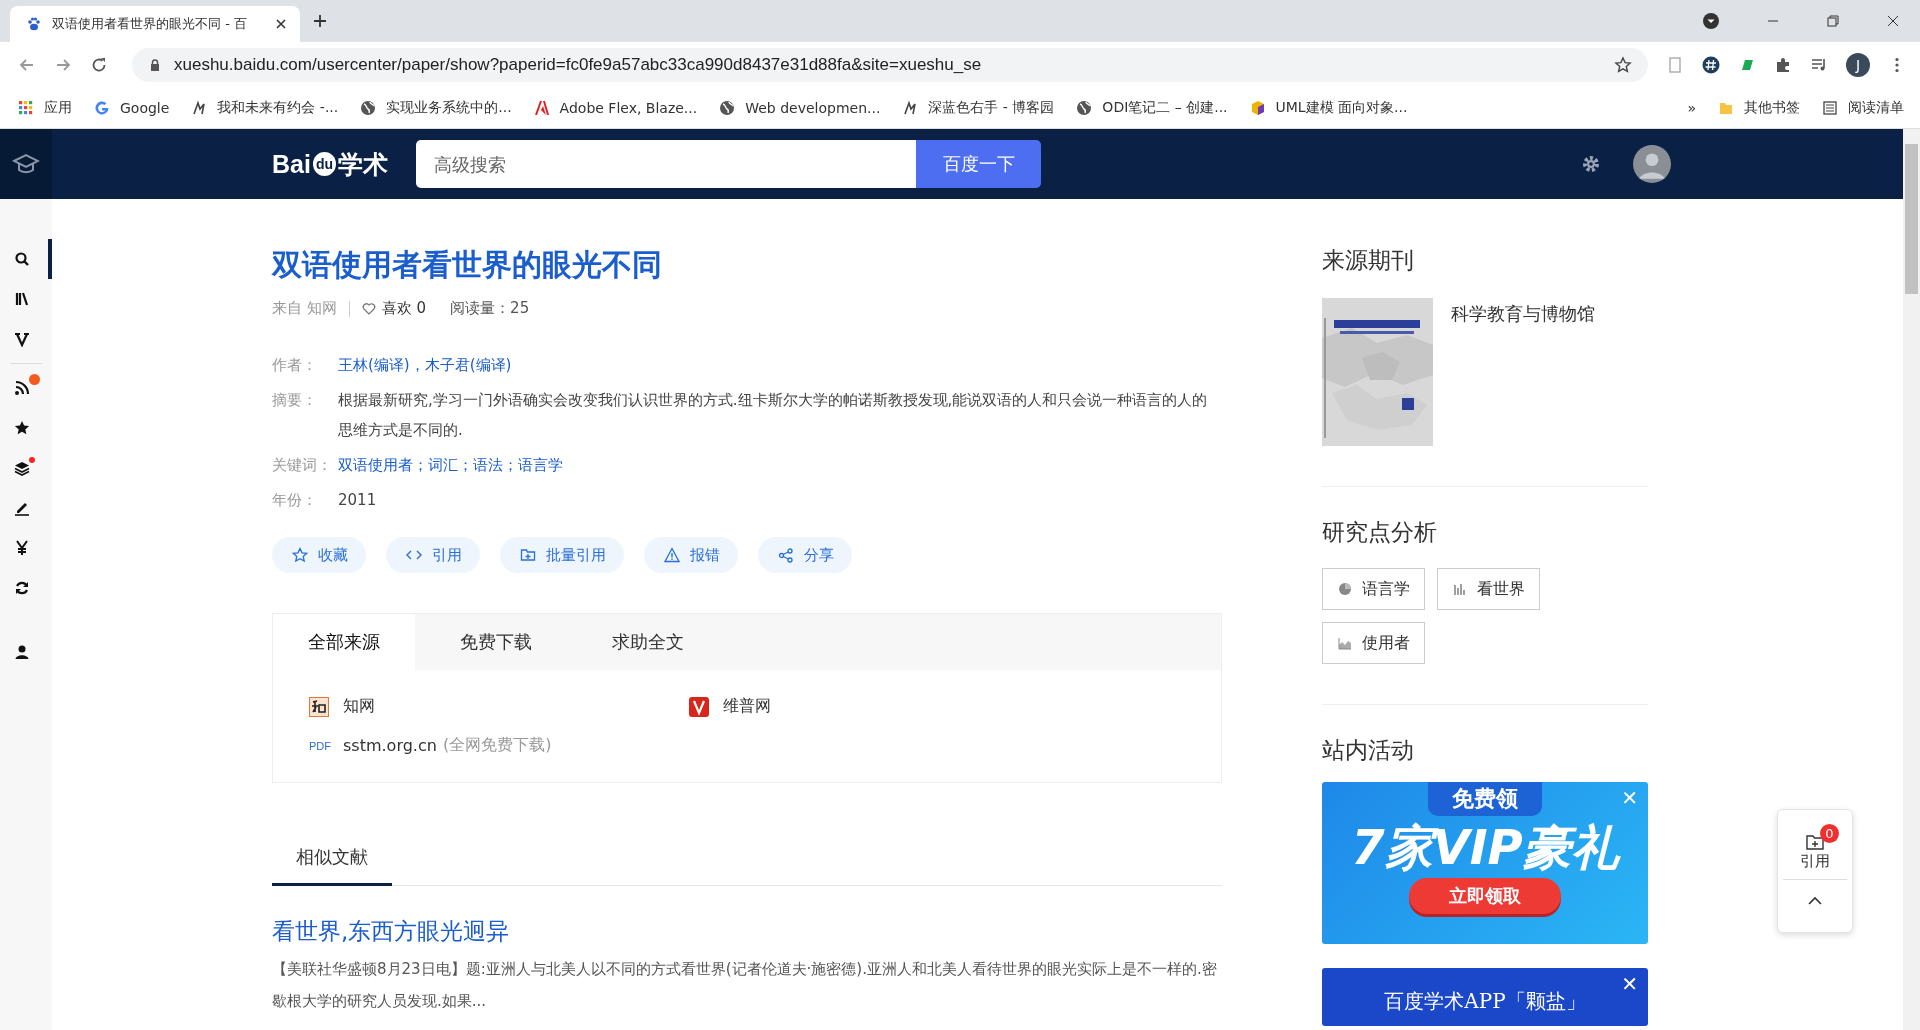  What do you see at coordinates (22, 588) in the screenshot?
I see `refresh-icon` at bounding box center [22, 588].